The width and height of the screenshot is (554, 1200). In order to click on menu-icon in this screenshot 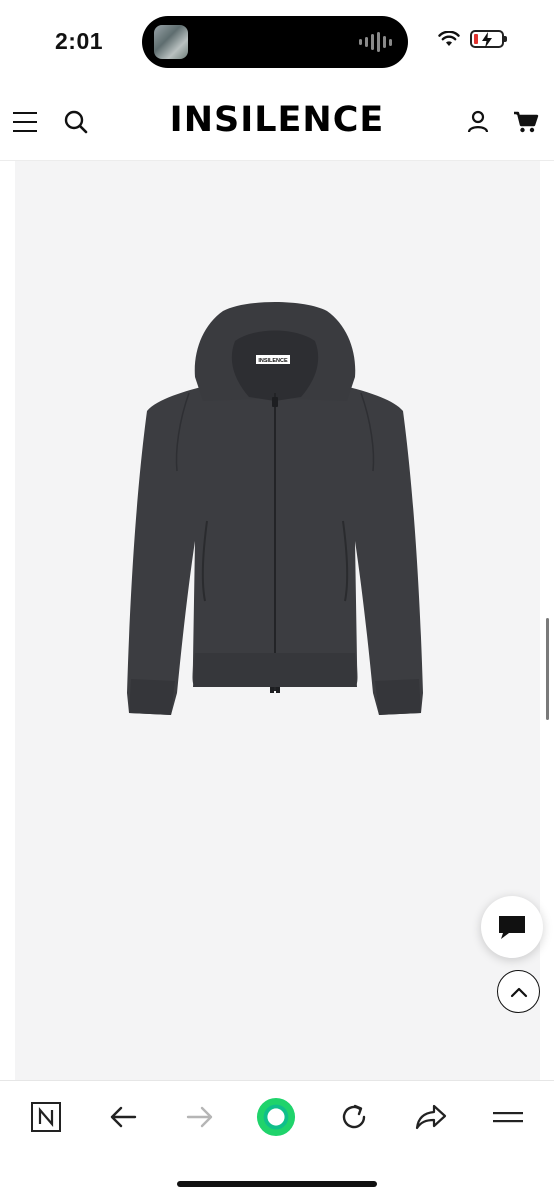, I will do `click(508, 1117)`.